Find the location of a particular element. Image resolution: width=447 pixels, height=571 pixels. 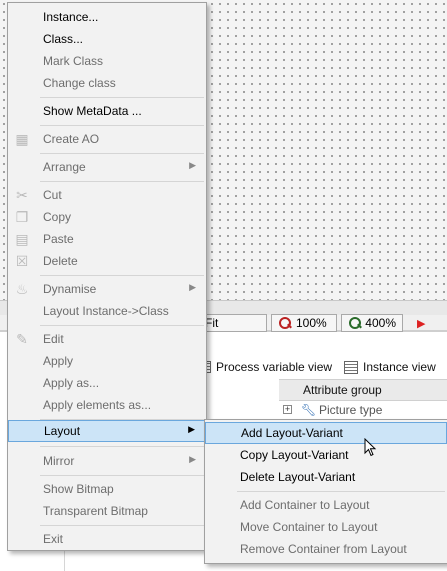

submenu-item-remove-container: Remove Container from Layout is located at coordinates (326, 549).